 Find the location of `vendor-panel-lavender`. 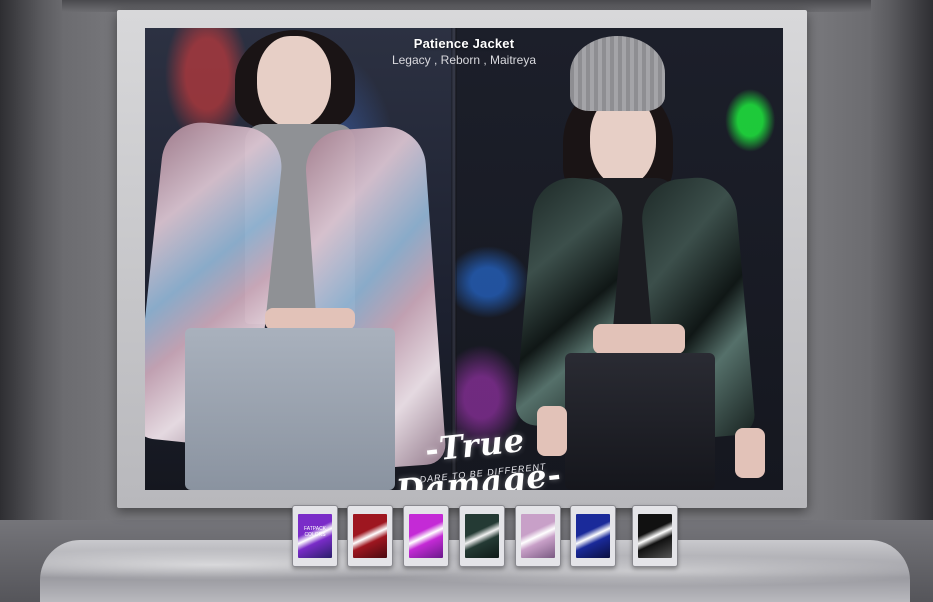

vendor-panel-lavender is located at coordinates (538, 536).